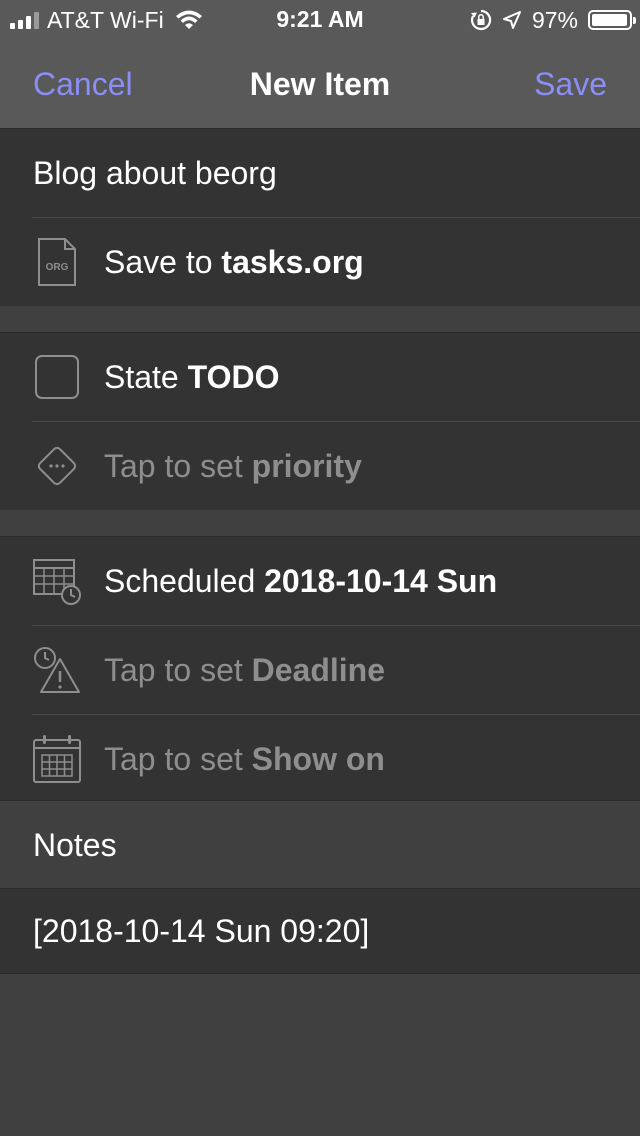  I want to click on save-to-label: Save to tasks.org, so click(234, 262).